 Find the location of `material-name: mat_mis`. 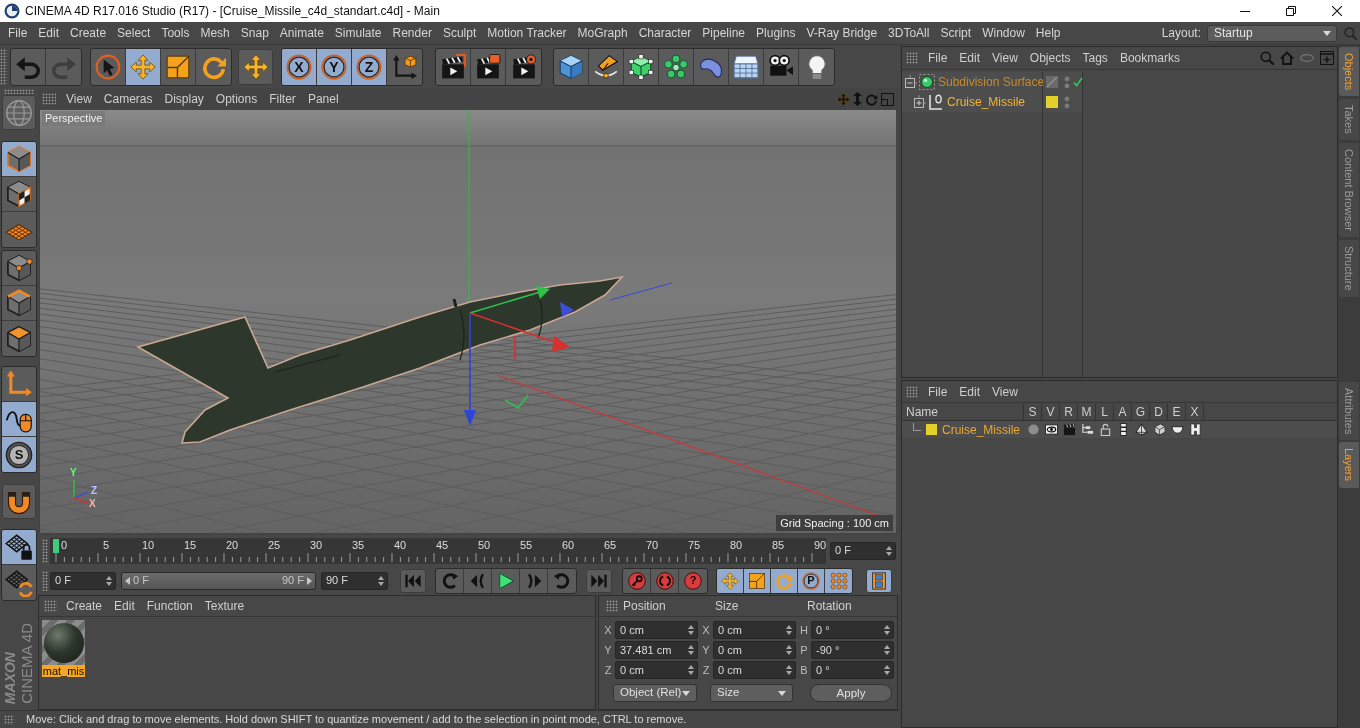

material-name: mat_mis is located at coordinates (63, 671).